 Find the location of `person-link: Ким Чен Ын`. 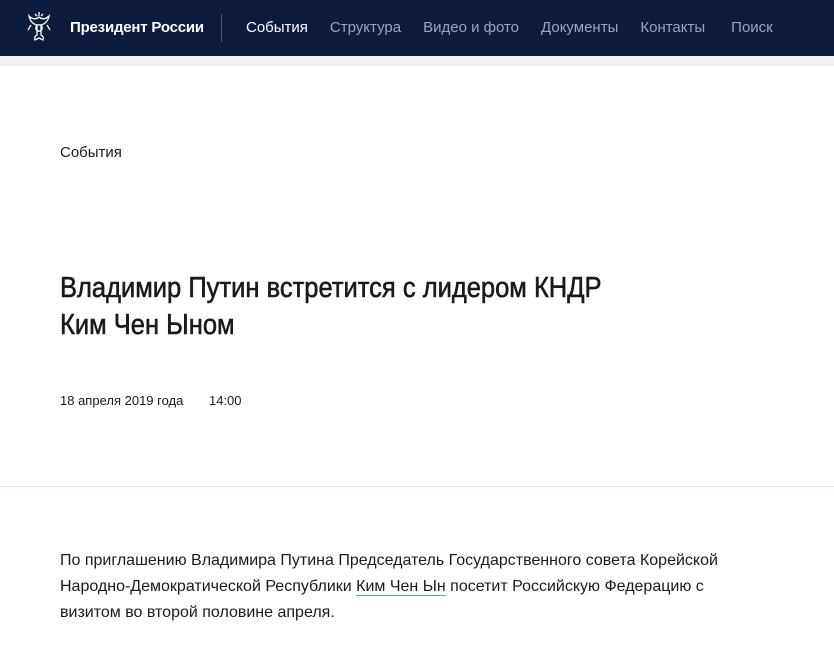

person-link: Ким Чен Ын is located at coordinates (401, 587).